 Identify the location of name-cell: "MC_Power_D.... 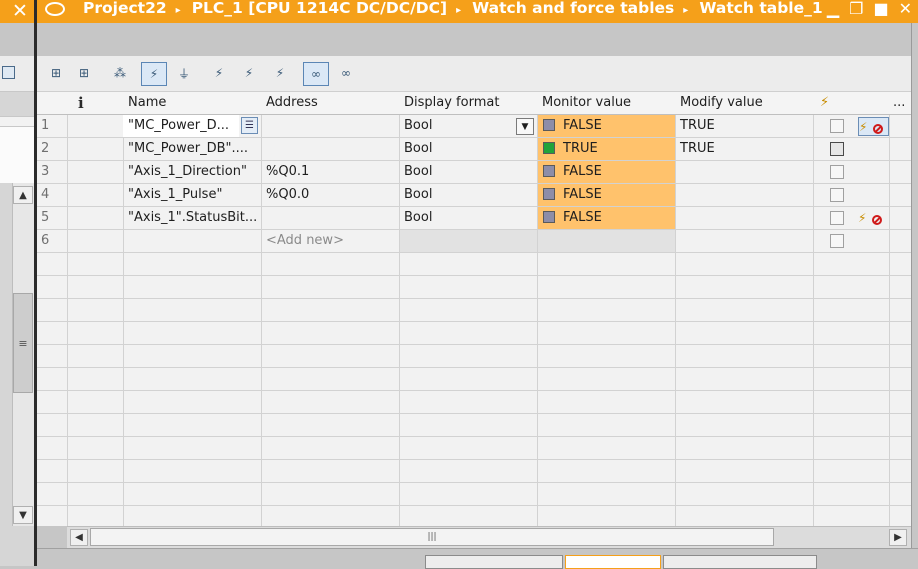
(181, 126).